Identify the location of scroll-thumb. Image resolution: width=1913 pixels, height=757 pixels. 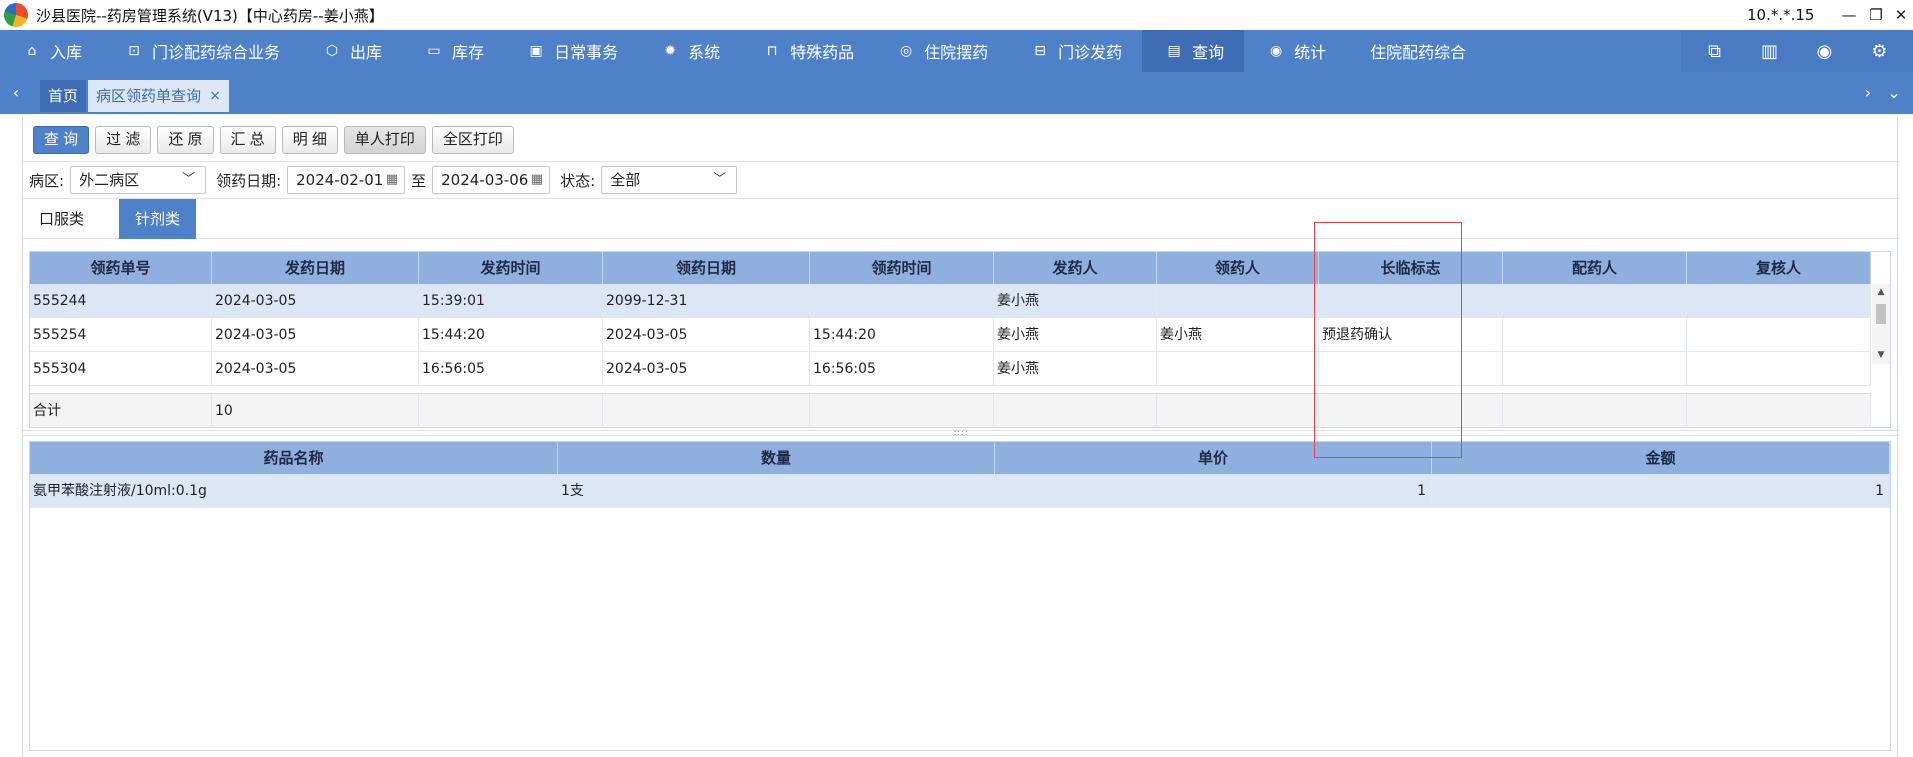
(1881, 314).